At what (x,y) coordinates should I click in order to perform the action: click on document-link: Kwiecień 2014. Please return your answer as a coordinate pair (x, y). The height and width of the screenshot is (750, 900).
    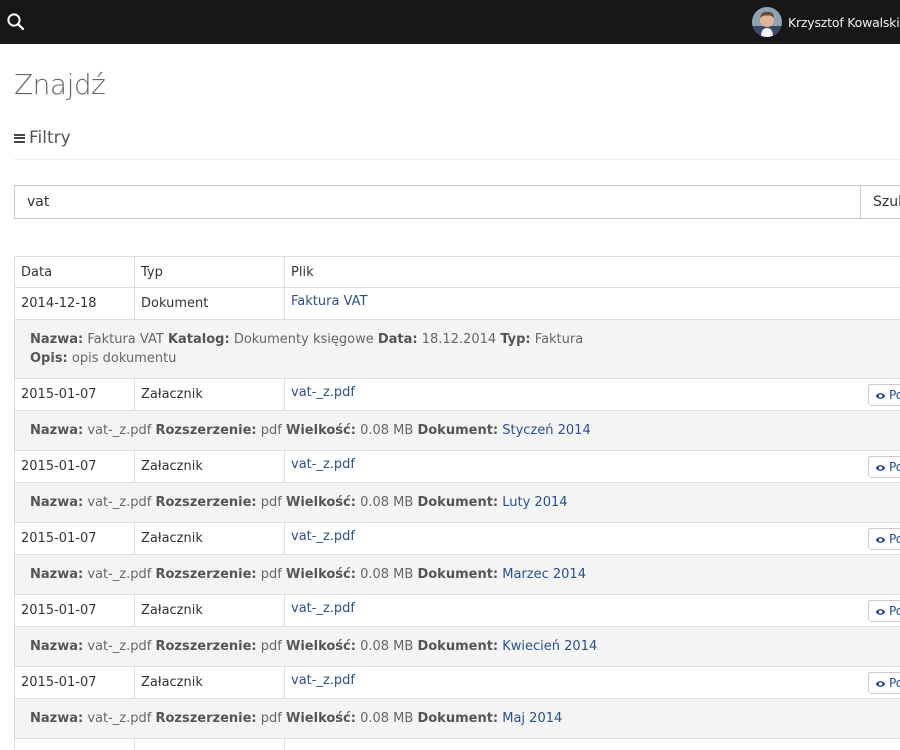
    Looking at the image, I should click on (549, 646).